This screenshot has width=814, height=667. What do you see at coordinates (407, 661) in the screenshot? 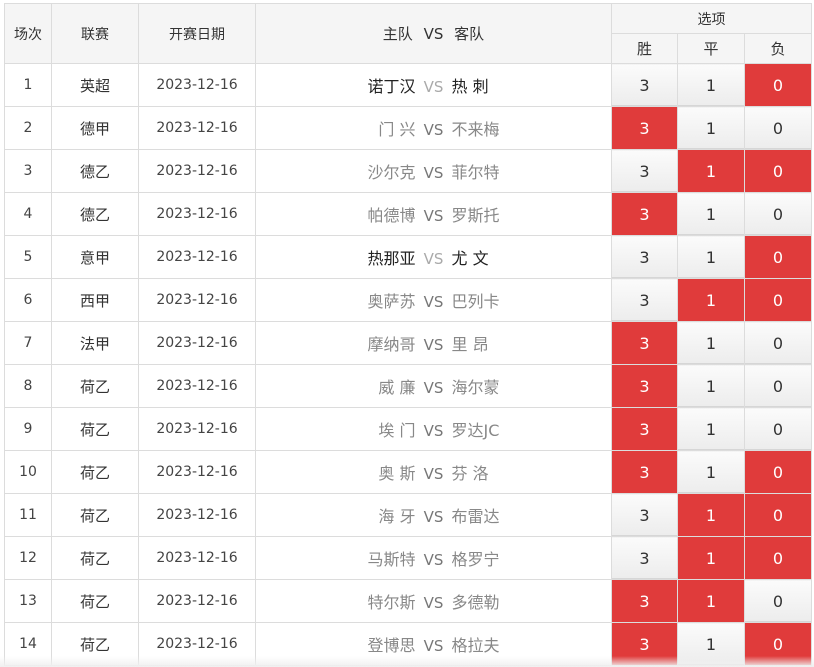
I see `bottom-fade` at bounding box center [407, 661].